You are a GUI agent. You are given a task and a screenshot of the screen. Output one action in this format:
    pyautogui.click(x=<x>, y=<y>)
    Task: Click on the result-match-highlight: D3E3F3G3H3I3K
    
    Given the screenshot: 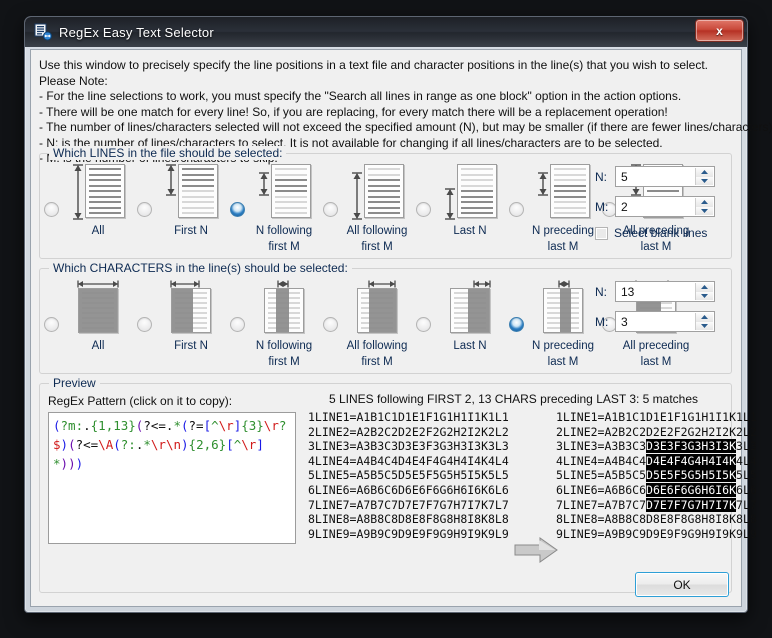 What is the action you would take?
    pyautogui.click(x=691, y=446)
    